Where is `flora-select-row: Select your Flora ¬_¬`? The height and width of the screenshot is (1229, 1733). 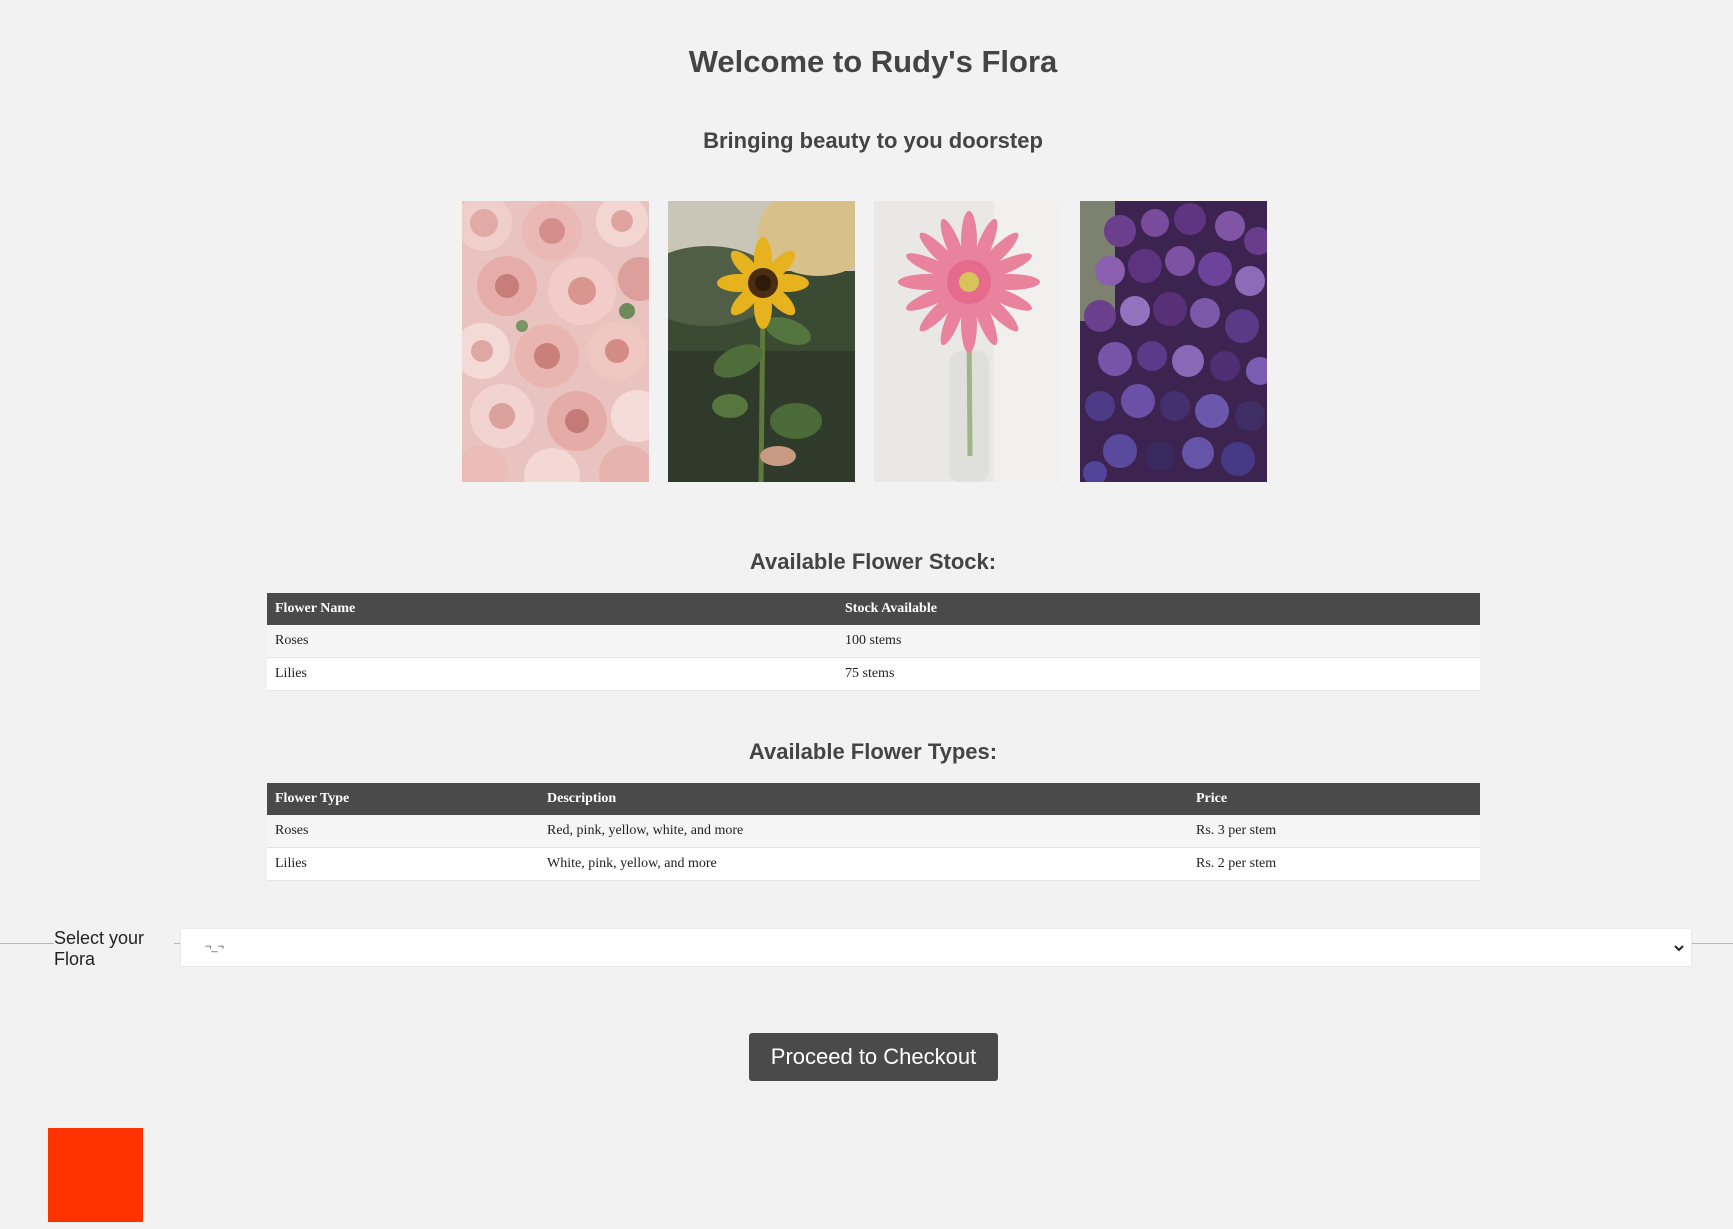
flora-select-row: Select your Flora ¬_¬ is located at coordinates (866, 949).